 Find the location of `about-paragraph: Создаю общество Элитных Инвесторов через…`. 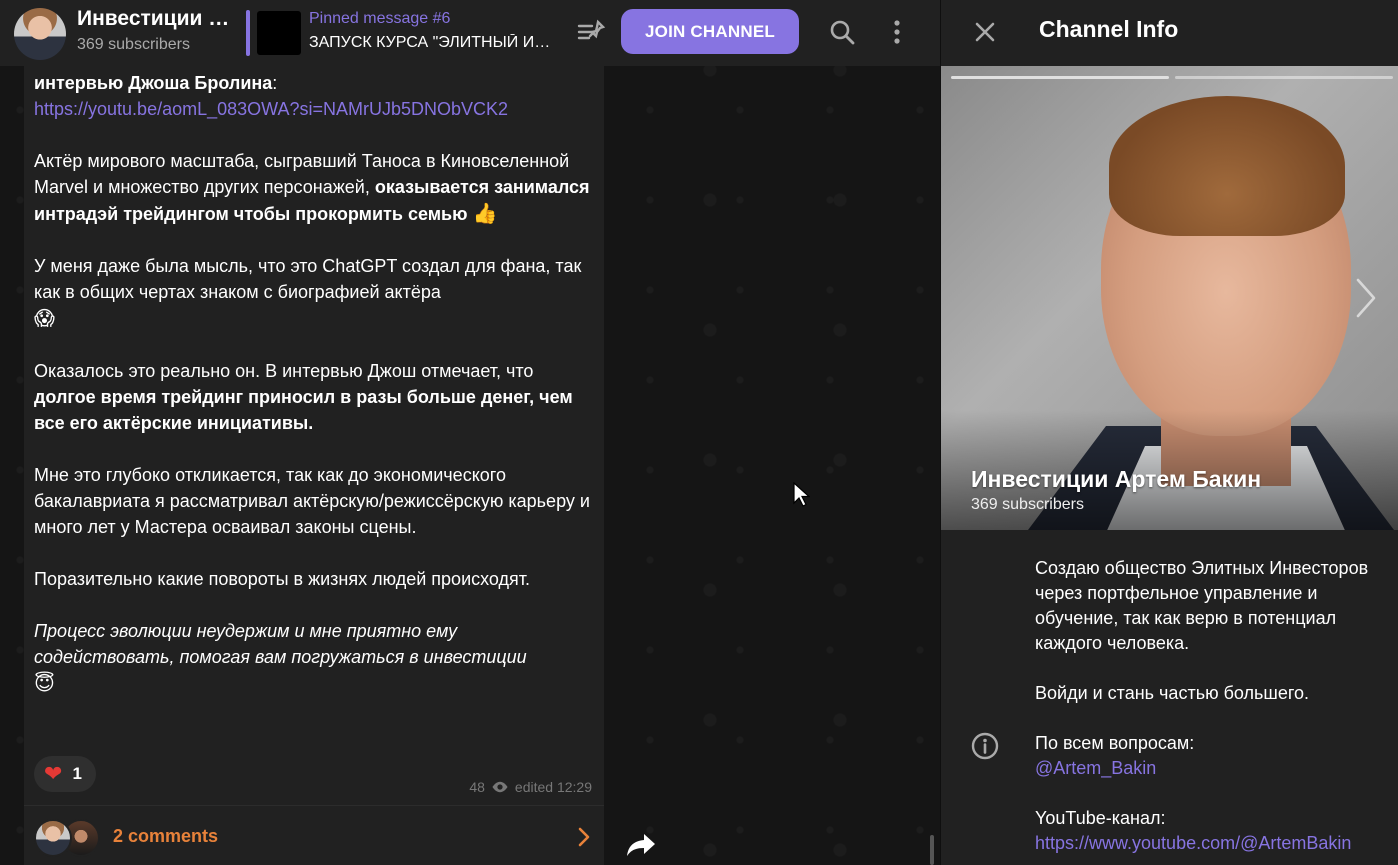

about-paragraph: Создаю общество Элитных Инвесторов через… is located at coordinates (1202, 605).